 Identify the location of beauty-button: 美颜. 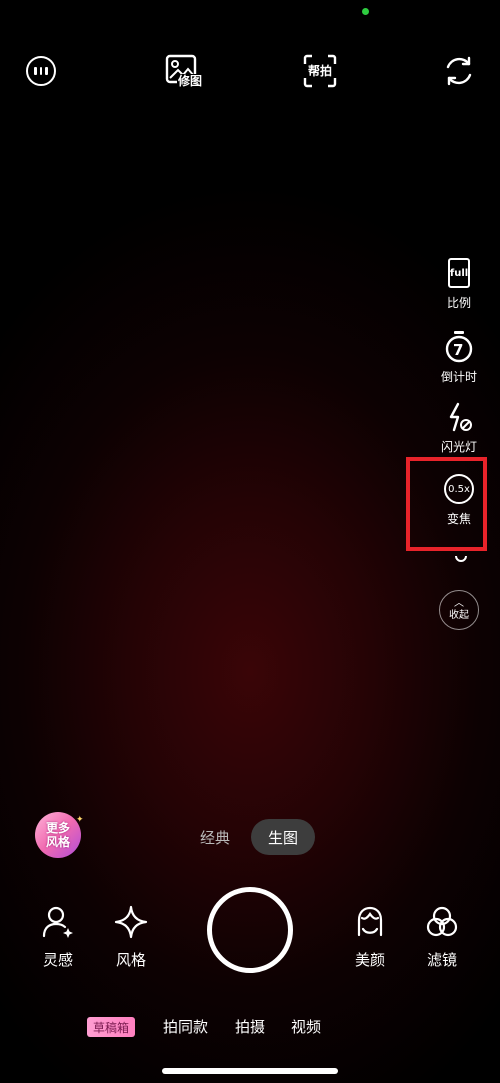
(370, 937).